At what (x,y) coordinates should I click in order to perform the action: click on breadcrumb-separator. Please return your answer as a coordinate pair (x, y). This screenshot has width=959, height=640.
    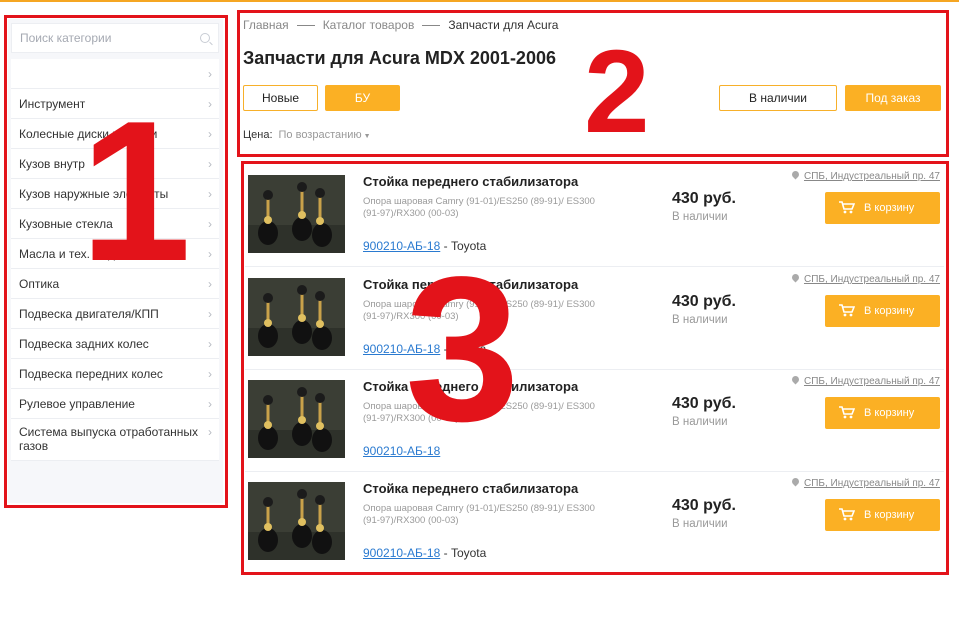
    Looking at the image, I should click on (305, 26).